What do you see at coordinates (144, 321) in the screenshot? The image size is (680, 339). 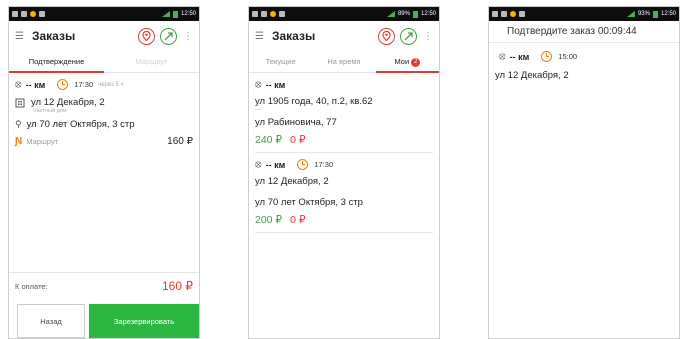 I see `reserve-button: Зарезервировать` at bounding box center [144, 321].